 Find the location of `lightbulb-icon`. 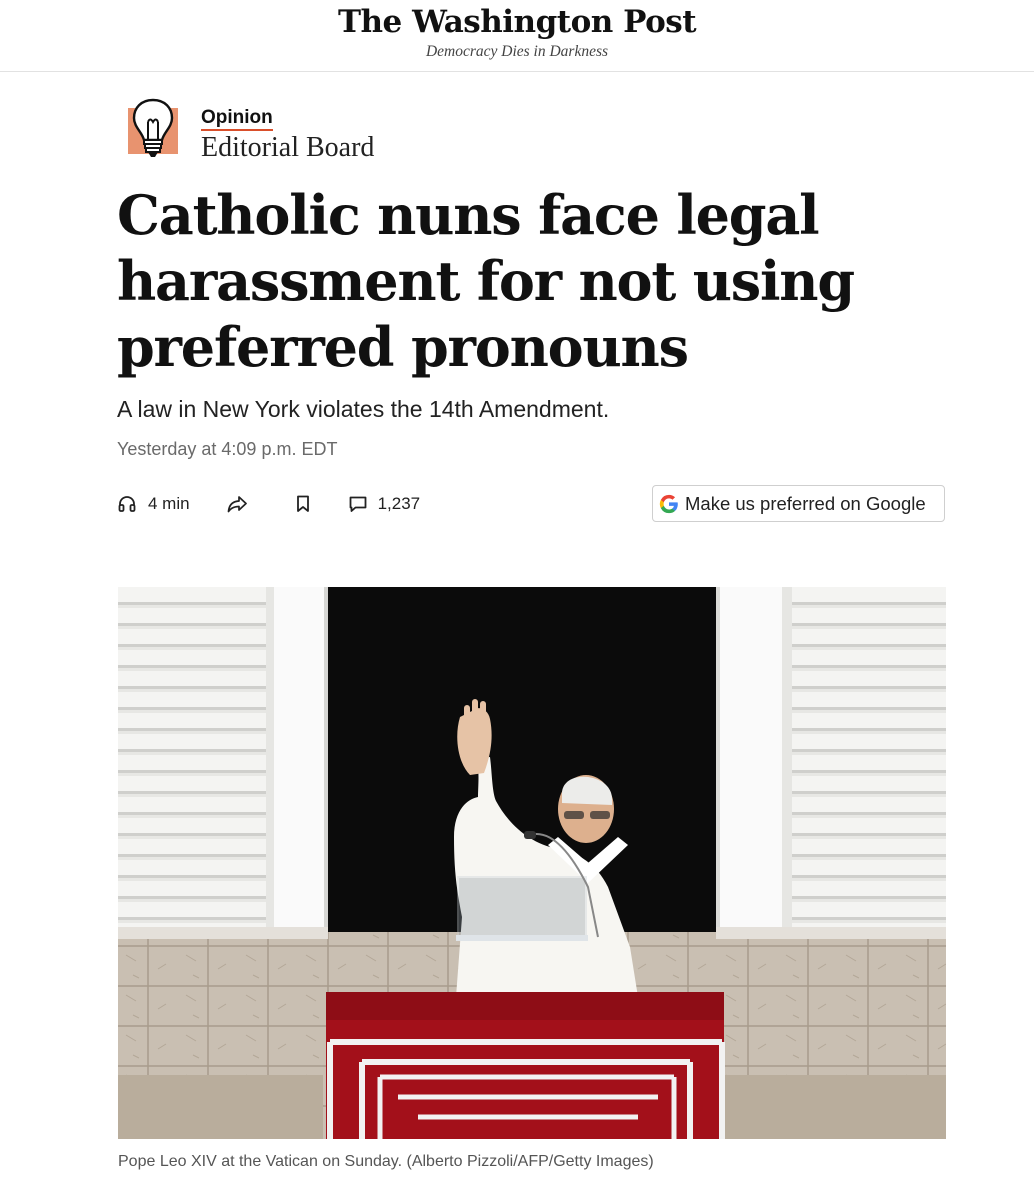

lightbulb-icon is located at coordinates (153, 128).